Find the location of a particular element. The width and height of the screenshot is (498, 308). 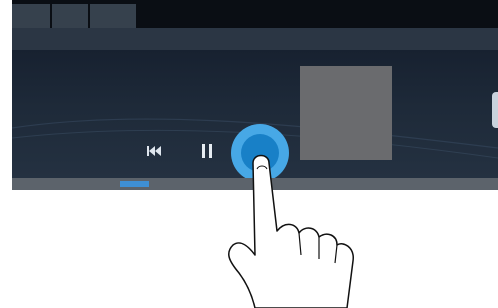

pause-icon is located at coordinates (207, 151).